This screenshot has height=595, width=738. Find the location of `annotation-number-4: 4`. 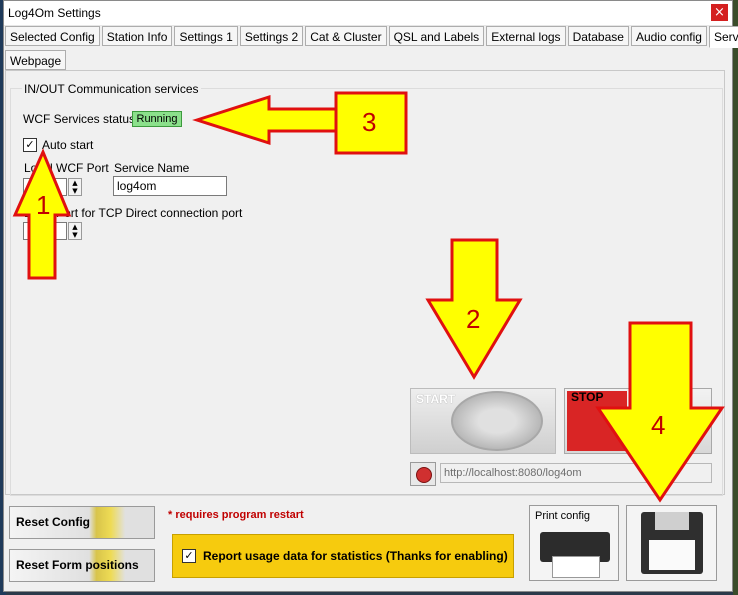

annotation-number-4: 4 is located at coordinates (658, 425).